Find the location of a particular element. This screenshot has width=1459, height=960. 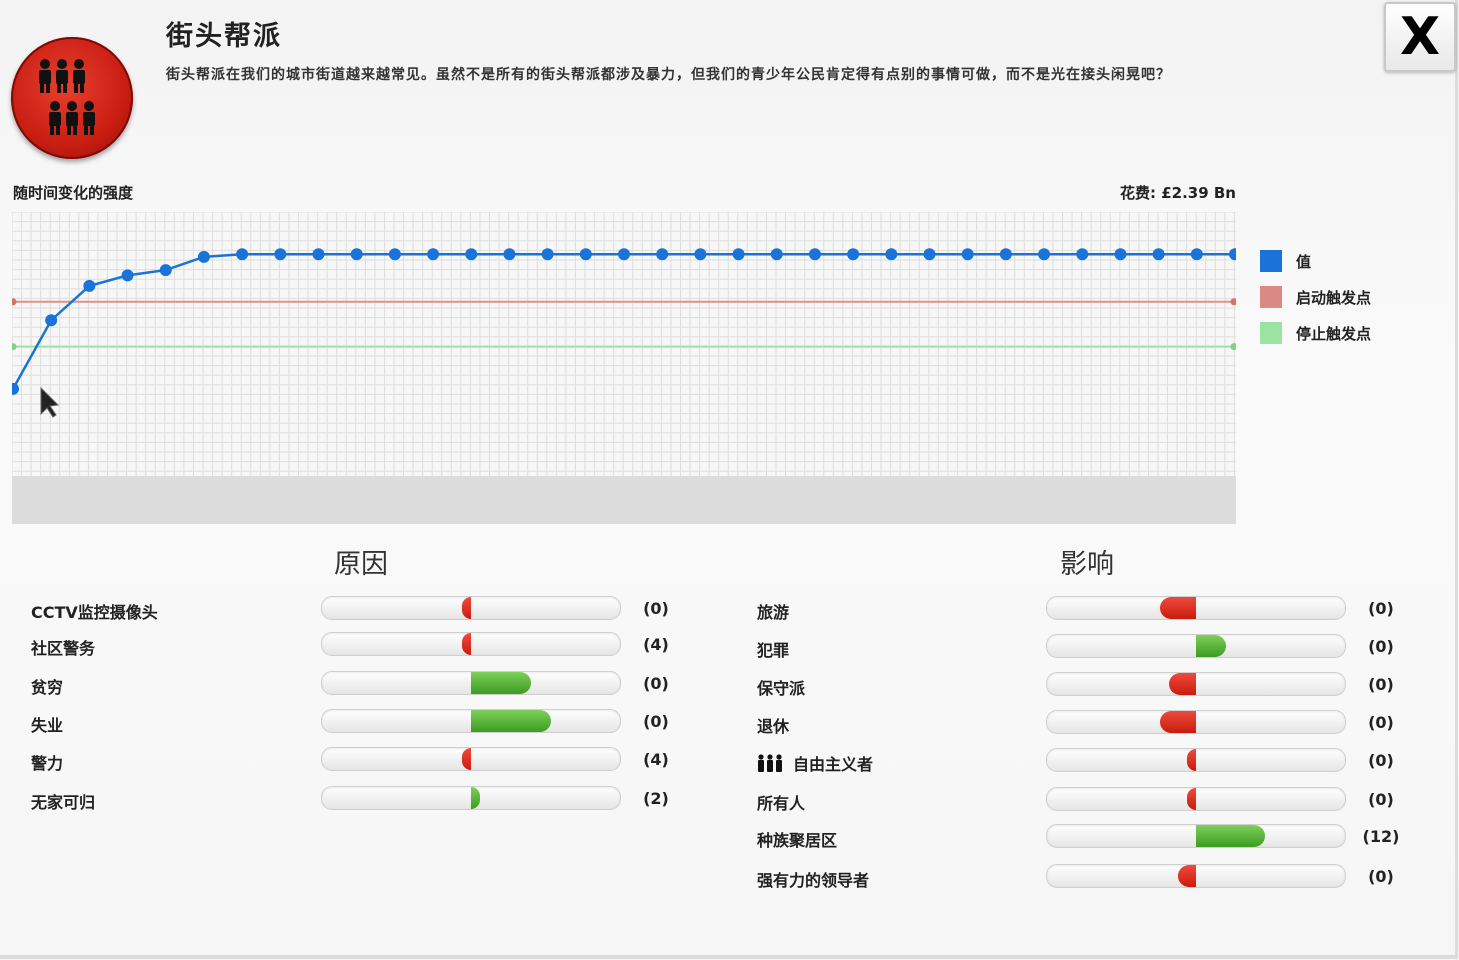

cause-label: 社区警务 is located at coordinates (63, 647).